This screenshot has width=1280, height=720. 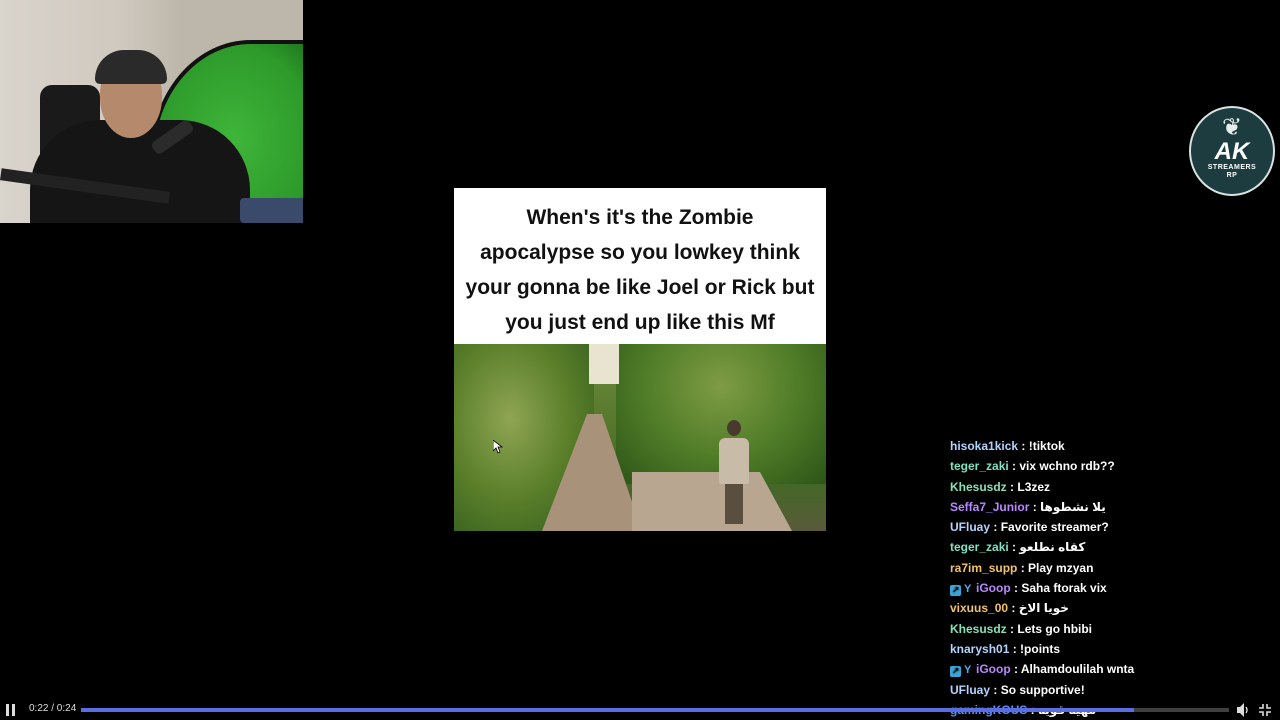 I want to click on eagle-icon: ❦, so click(x=1232, y=127).